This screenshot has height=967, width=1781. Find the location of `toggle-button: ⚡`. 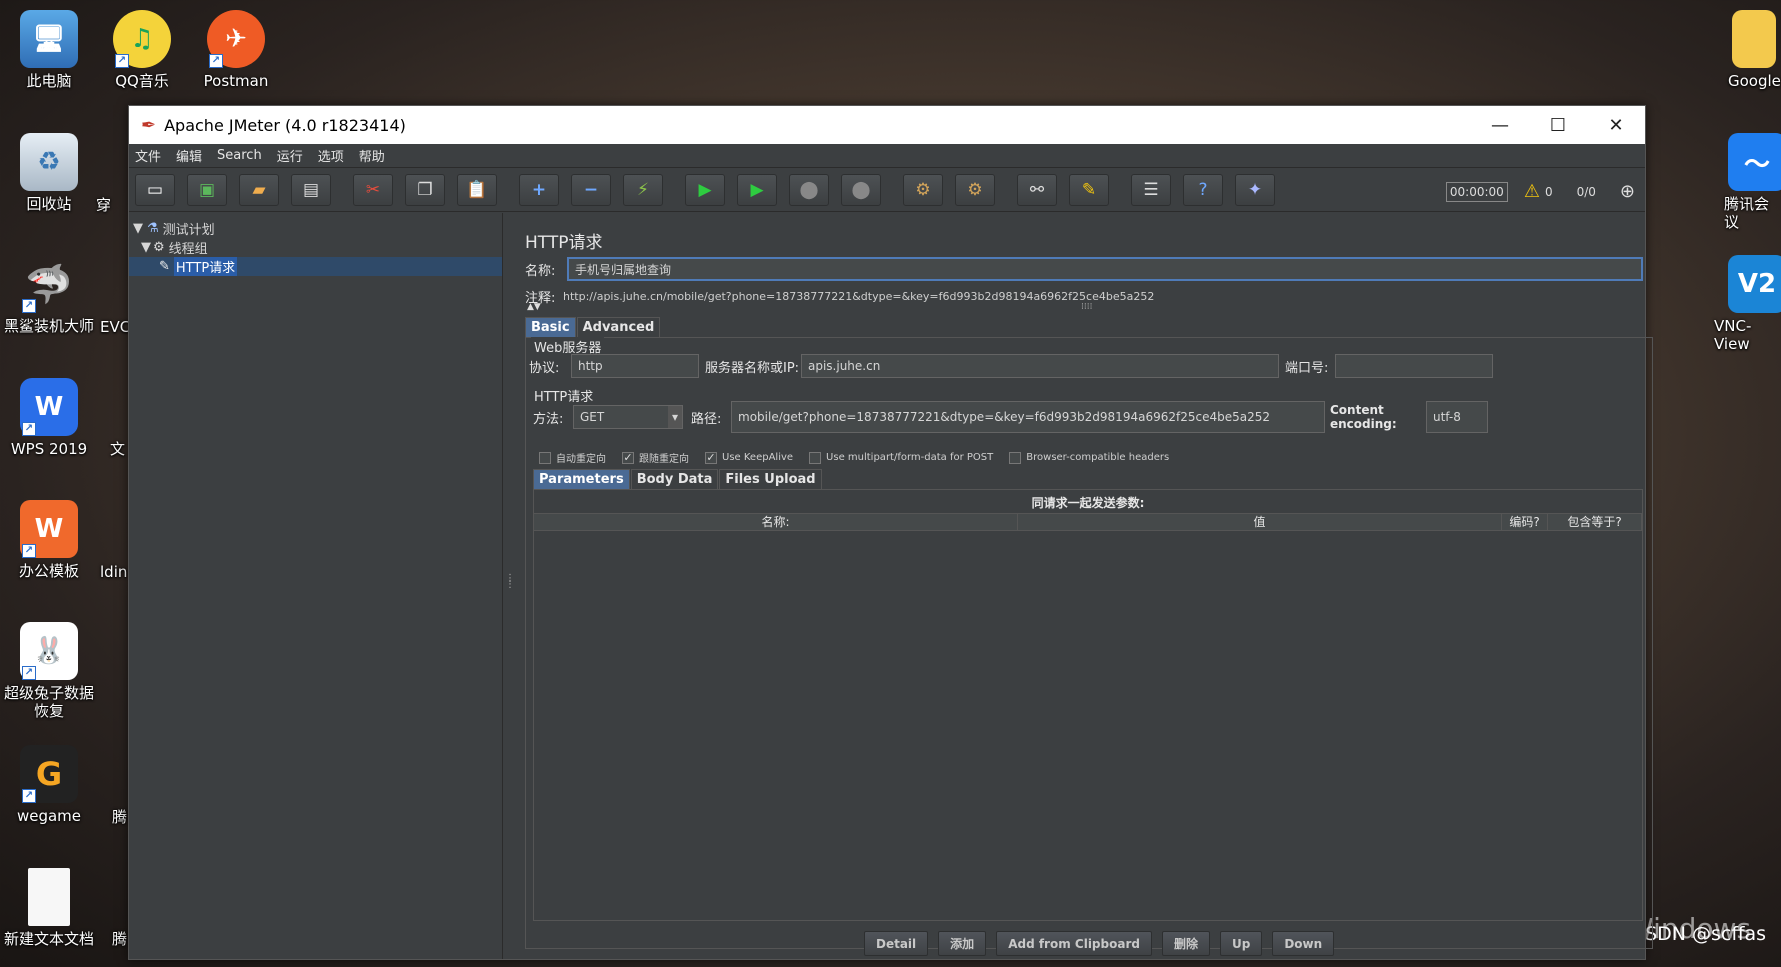

toggle-button: ⚡ is located at coordinates (643, 189).